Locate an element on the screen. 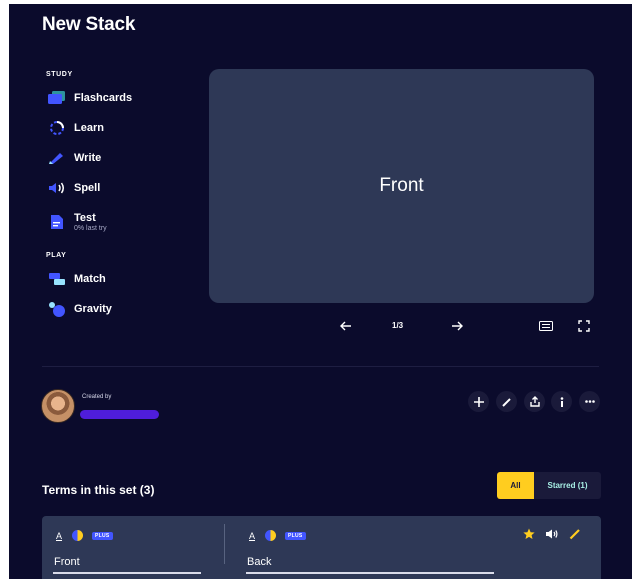 Image resolution: width=638 pixels, height=579 pixels. fullscreen-button is located at coordinates (584, 326).